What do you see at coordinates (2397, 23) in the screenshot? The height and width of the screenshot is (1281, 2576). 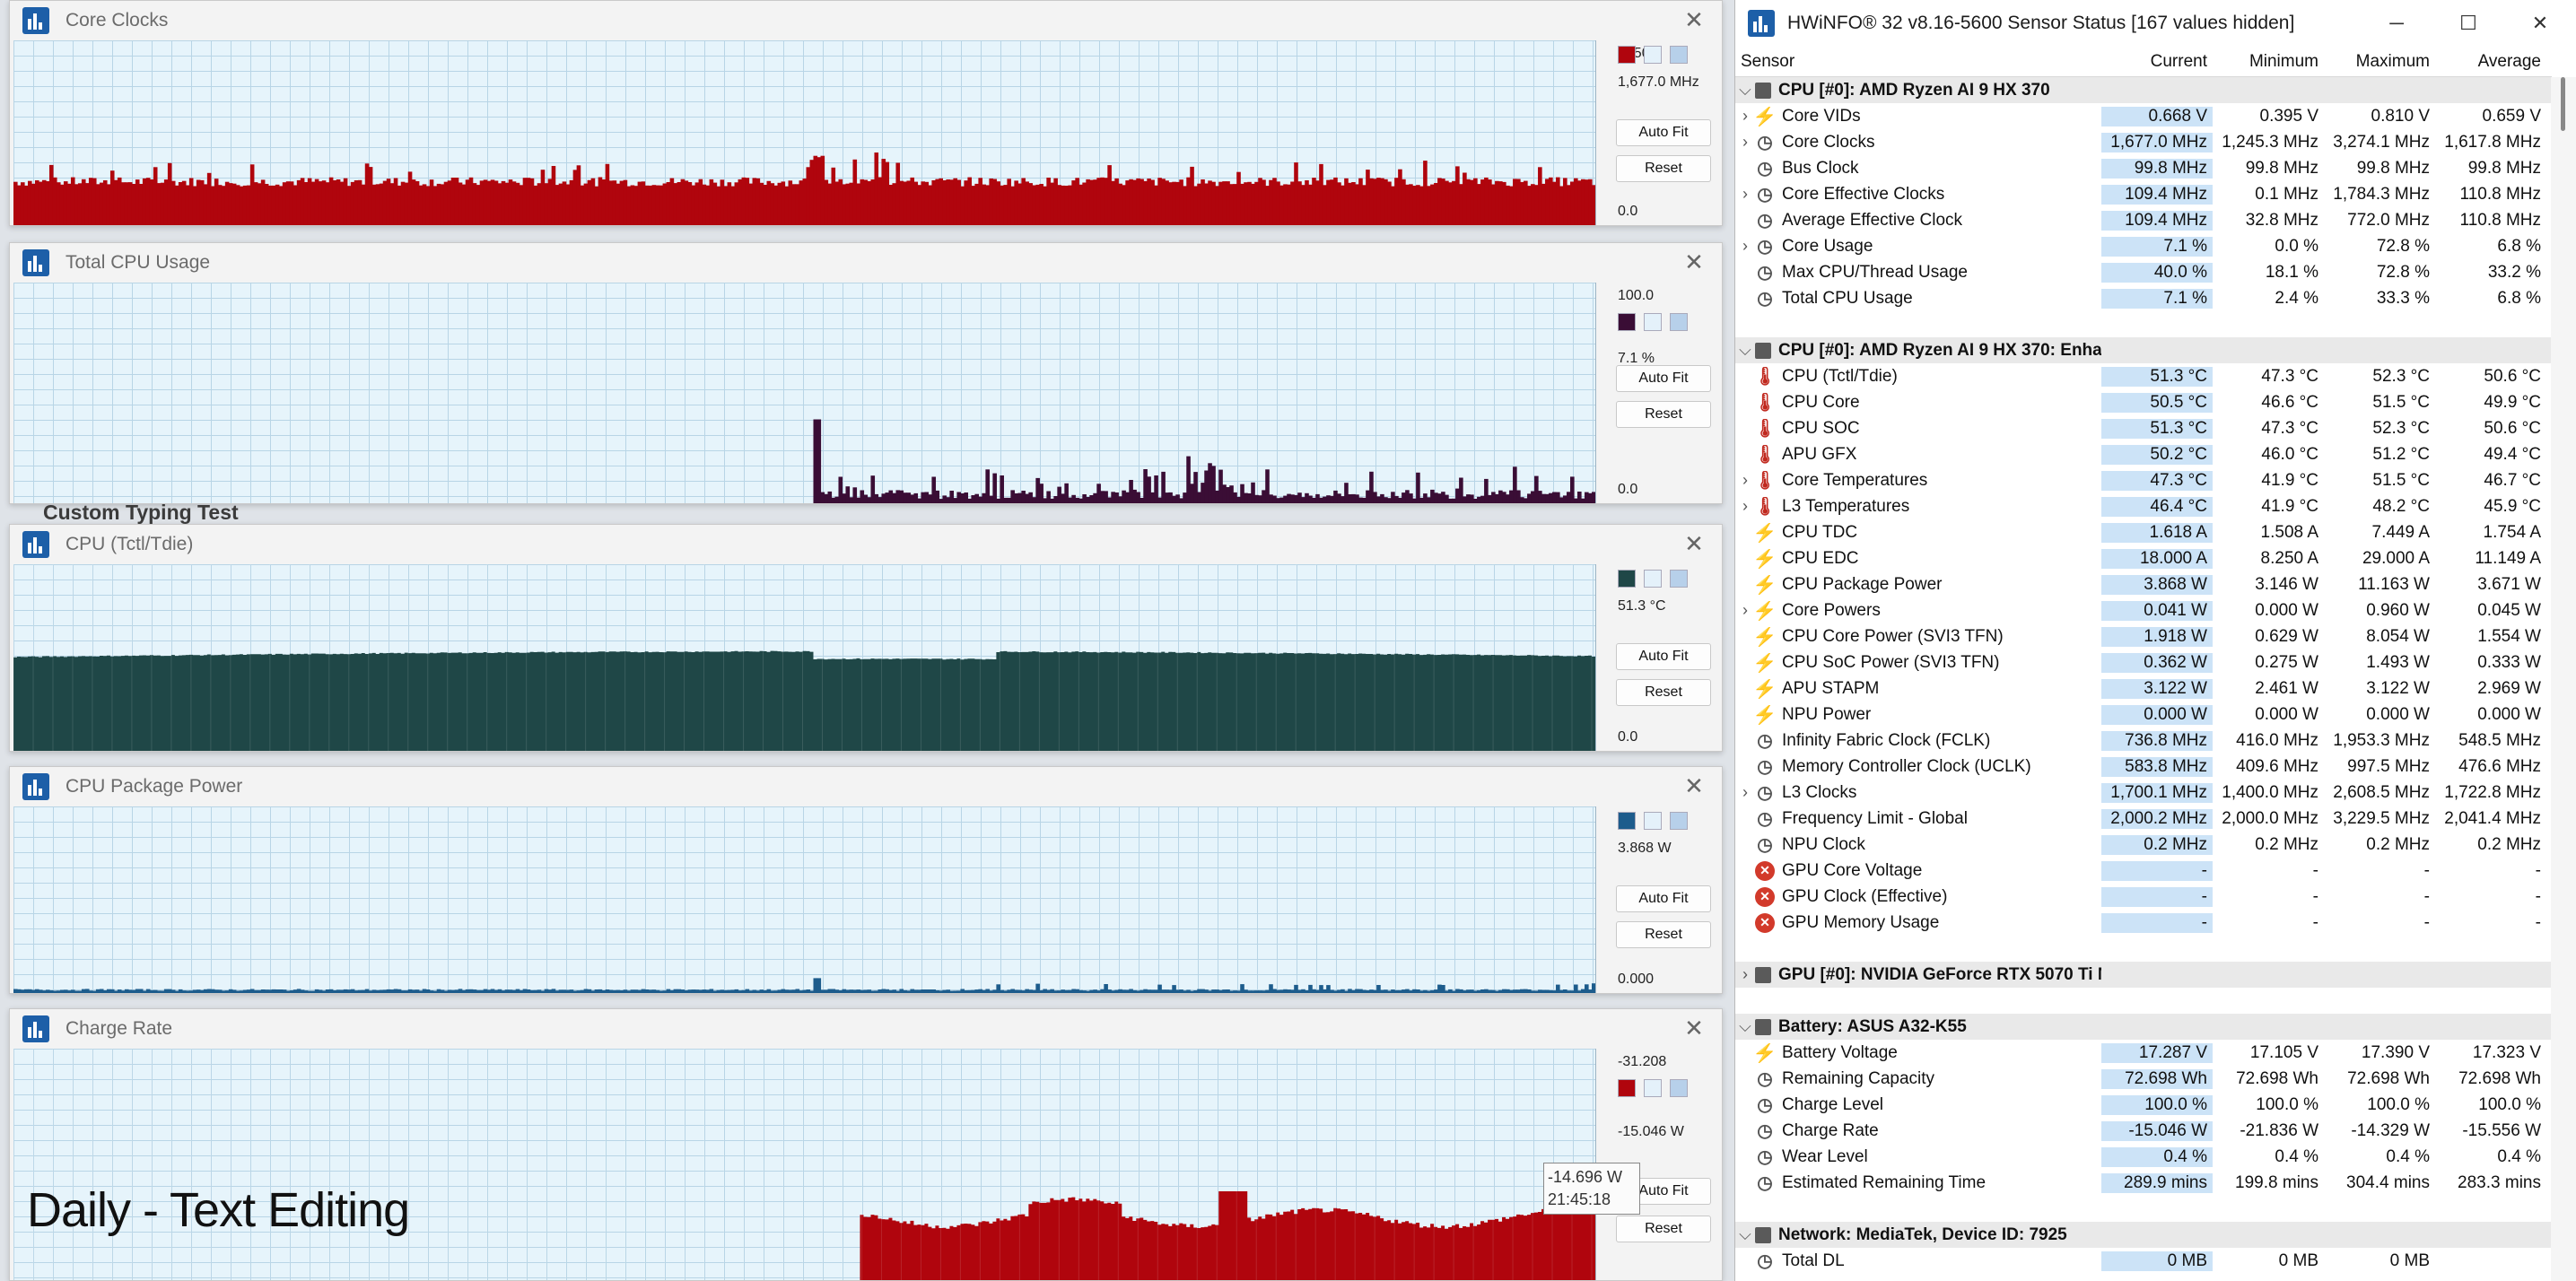 I see `minimize-button: ─` at bounding box center [2397, 23].